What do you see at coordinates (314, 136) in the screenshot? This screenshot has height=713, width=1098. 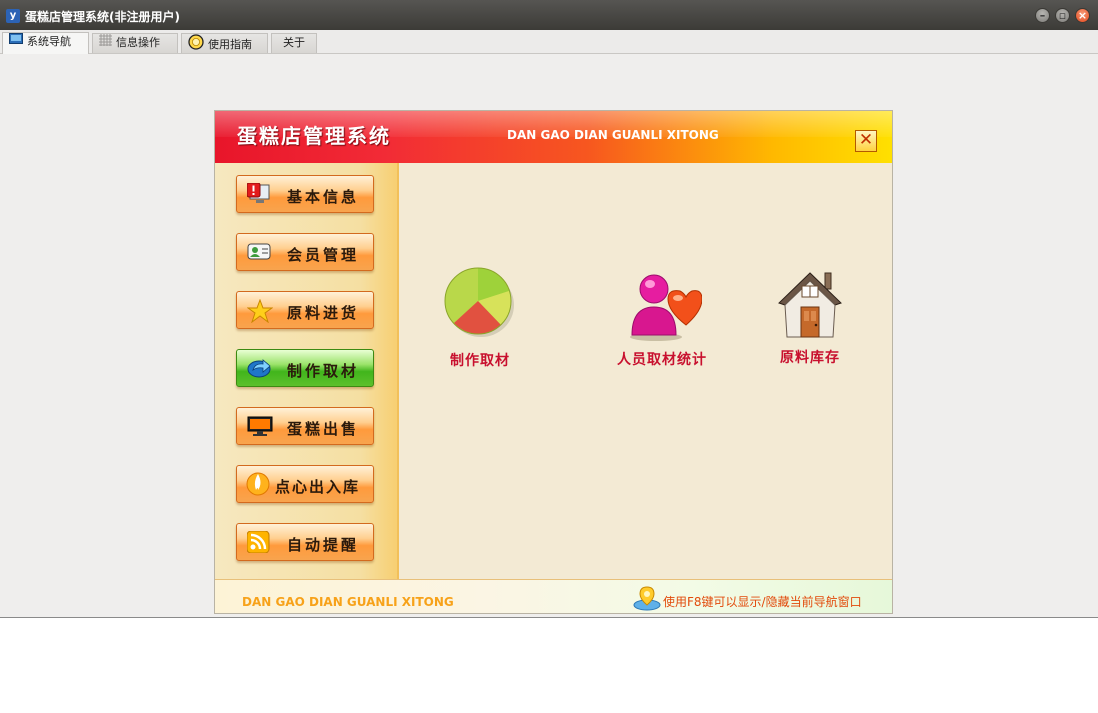 I see `banner-title: 蛋糕店管理系统` at bounding box center [314, 136].